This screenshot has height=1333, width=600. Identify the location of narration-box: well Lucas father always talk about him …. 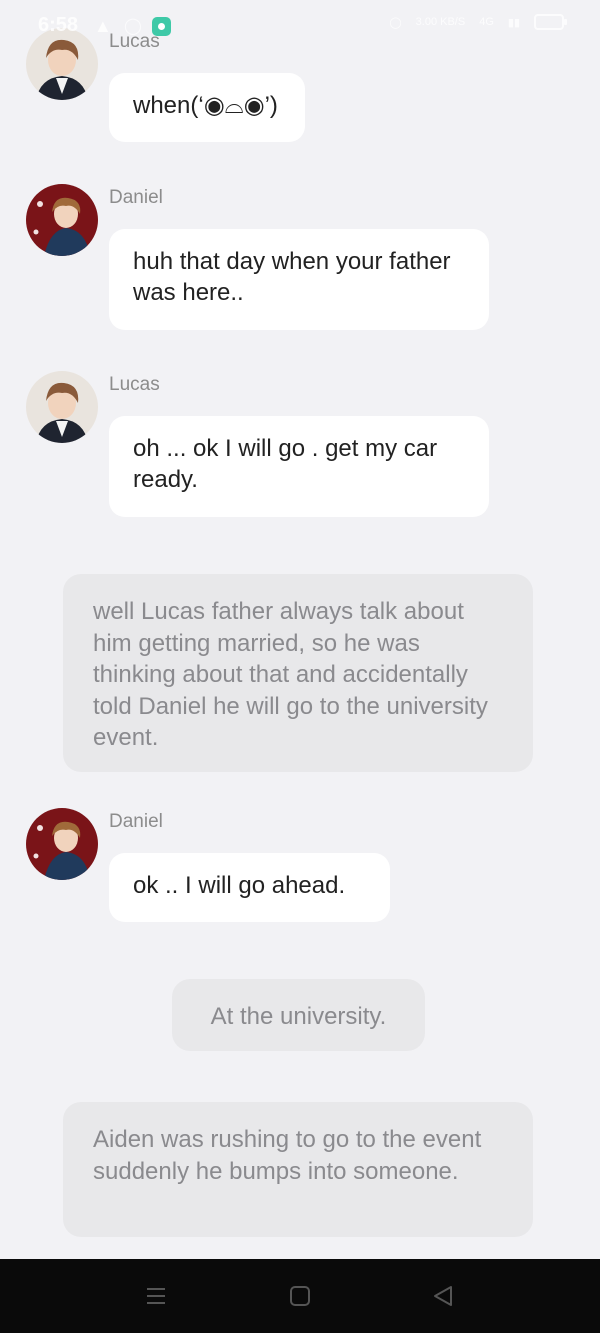
(298, 673).